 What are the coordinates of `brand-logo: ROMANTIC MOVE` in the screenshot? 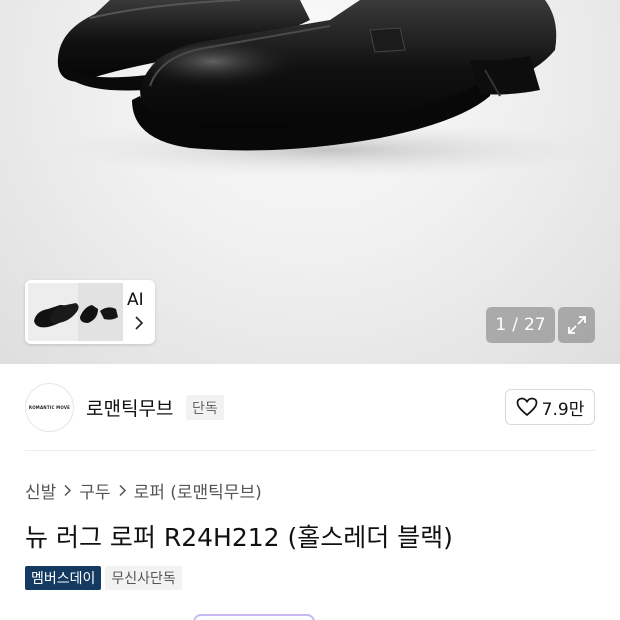 It's located at (49, 407).